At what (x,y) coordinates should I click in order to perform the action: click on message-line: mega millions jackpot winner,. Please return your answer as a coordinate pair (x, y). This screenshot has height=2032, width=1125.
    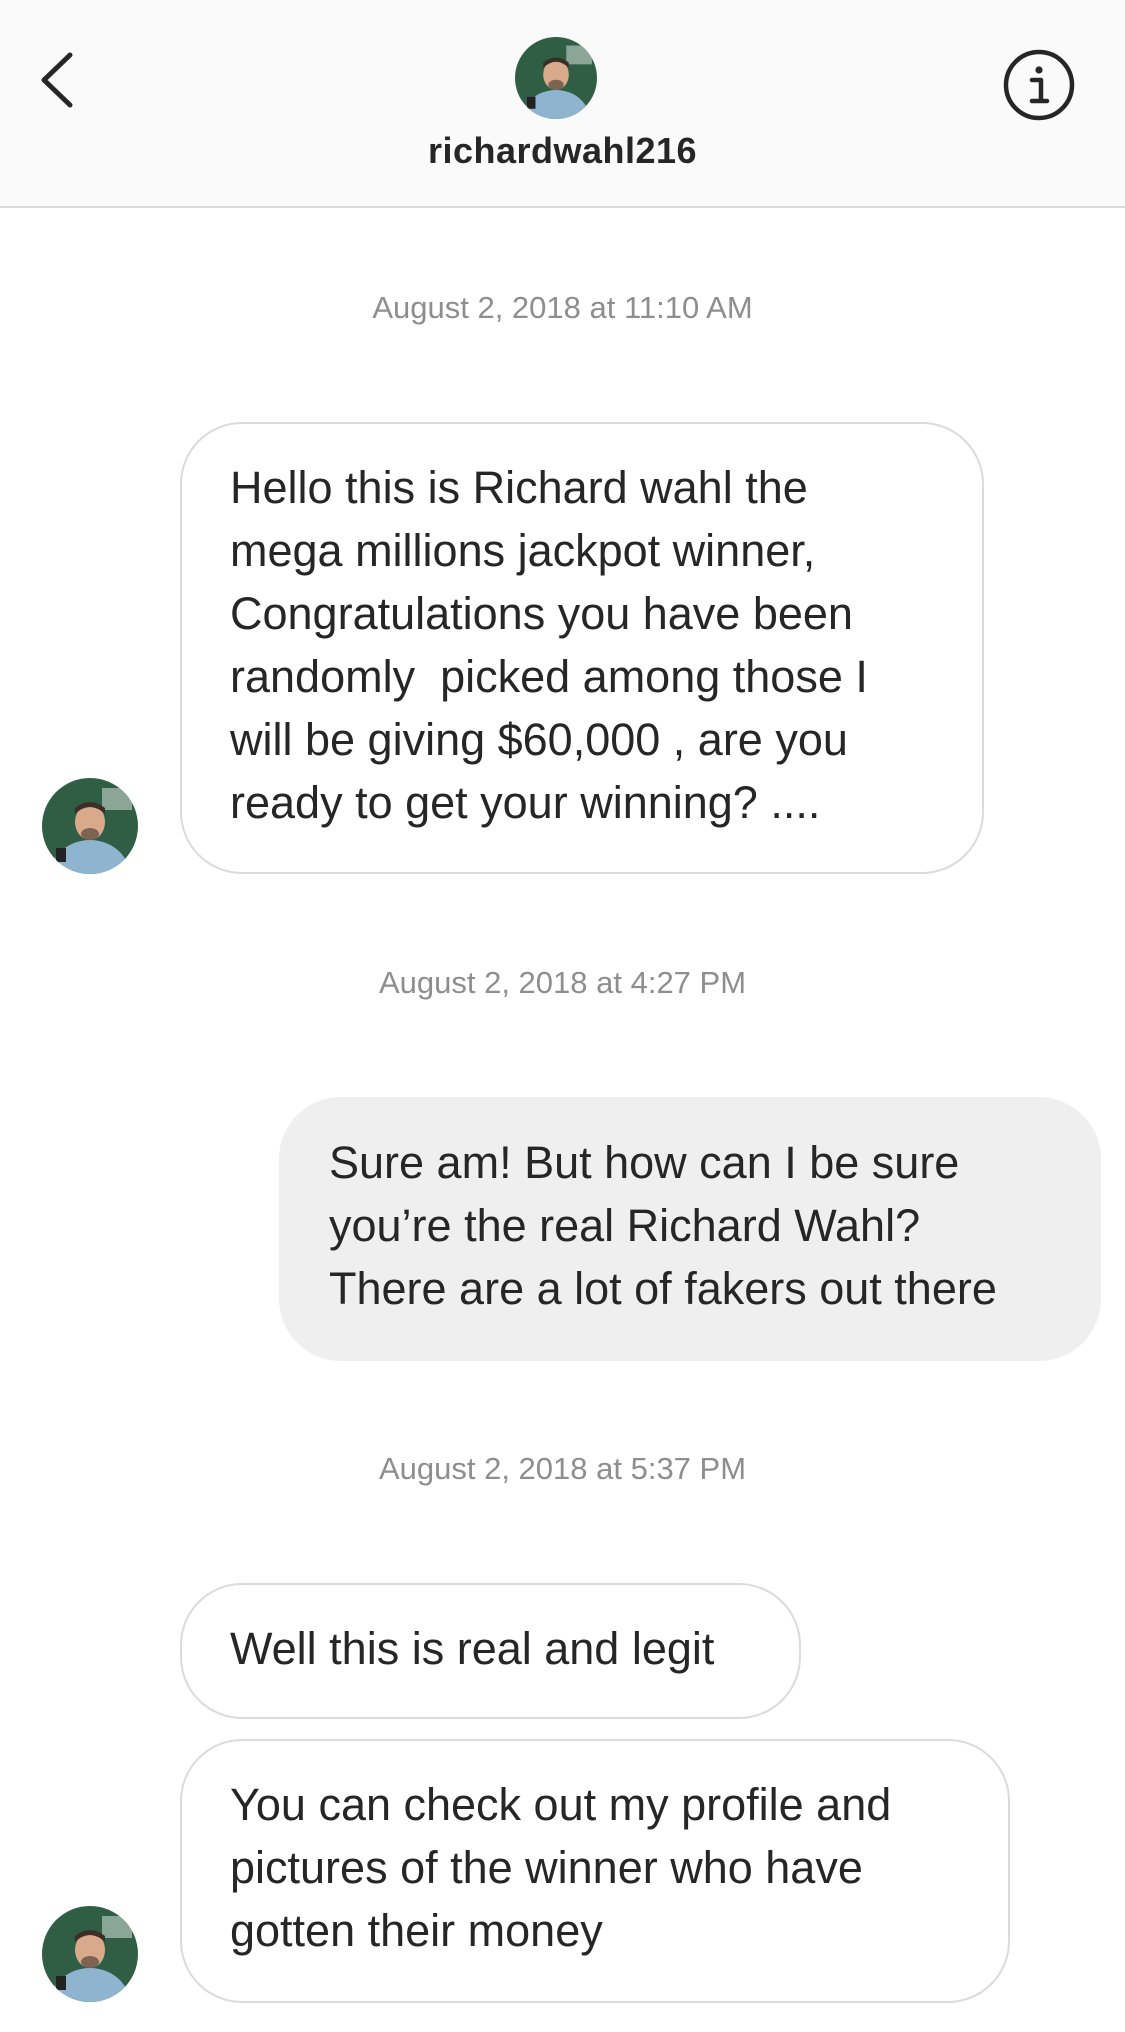
    Looking at the image, I should click on (523, 550).